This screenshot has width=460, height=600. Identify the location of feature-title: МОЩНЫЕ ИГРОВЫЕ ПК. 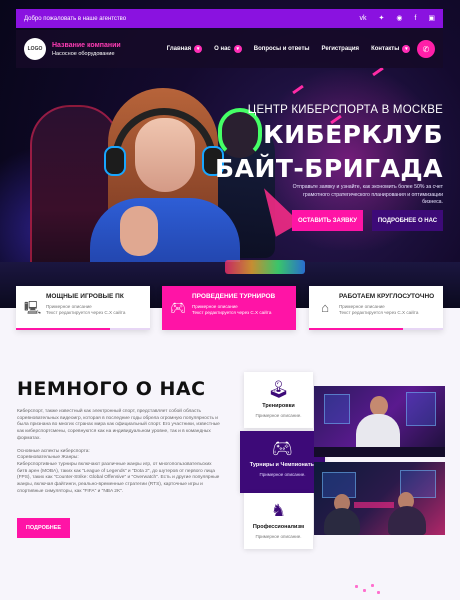
(85, 296).